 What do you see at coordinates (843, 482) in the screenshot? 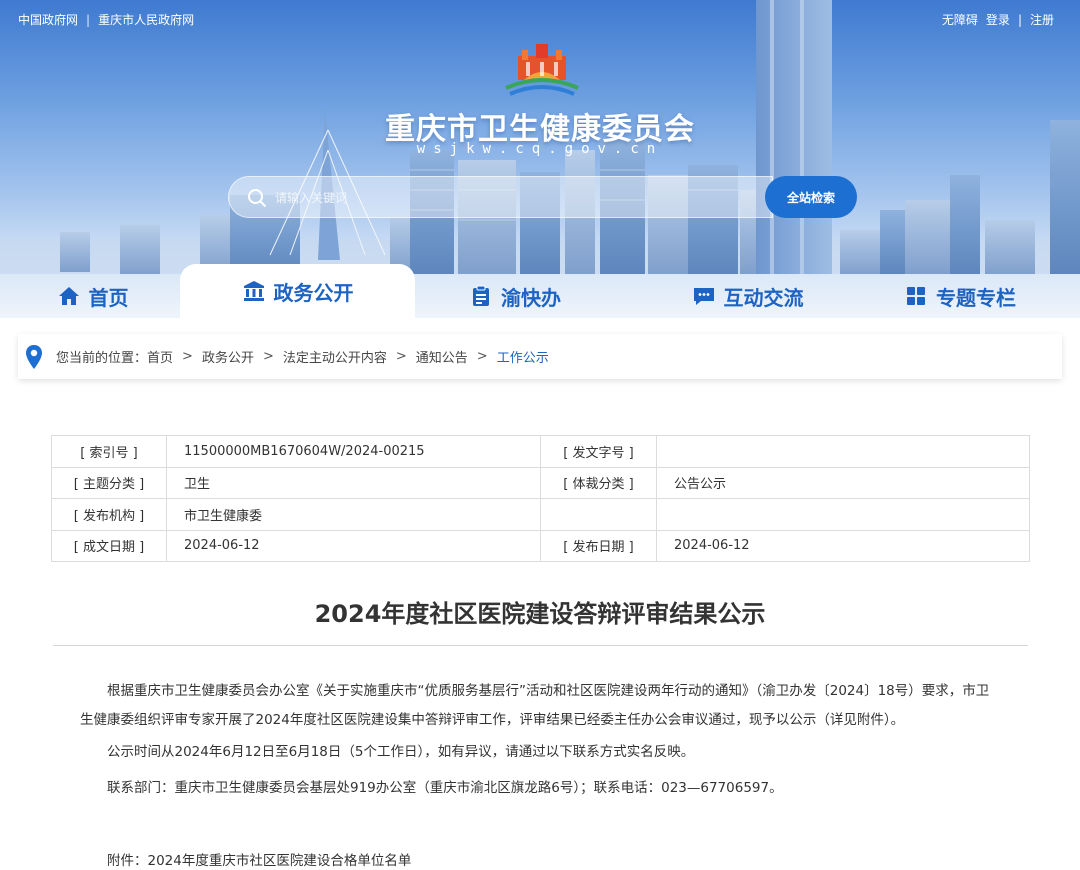
I see `genre-value: 公告公示` at bounding box center [843, 482].